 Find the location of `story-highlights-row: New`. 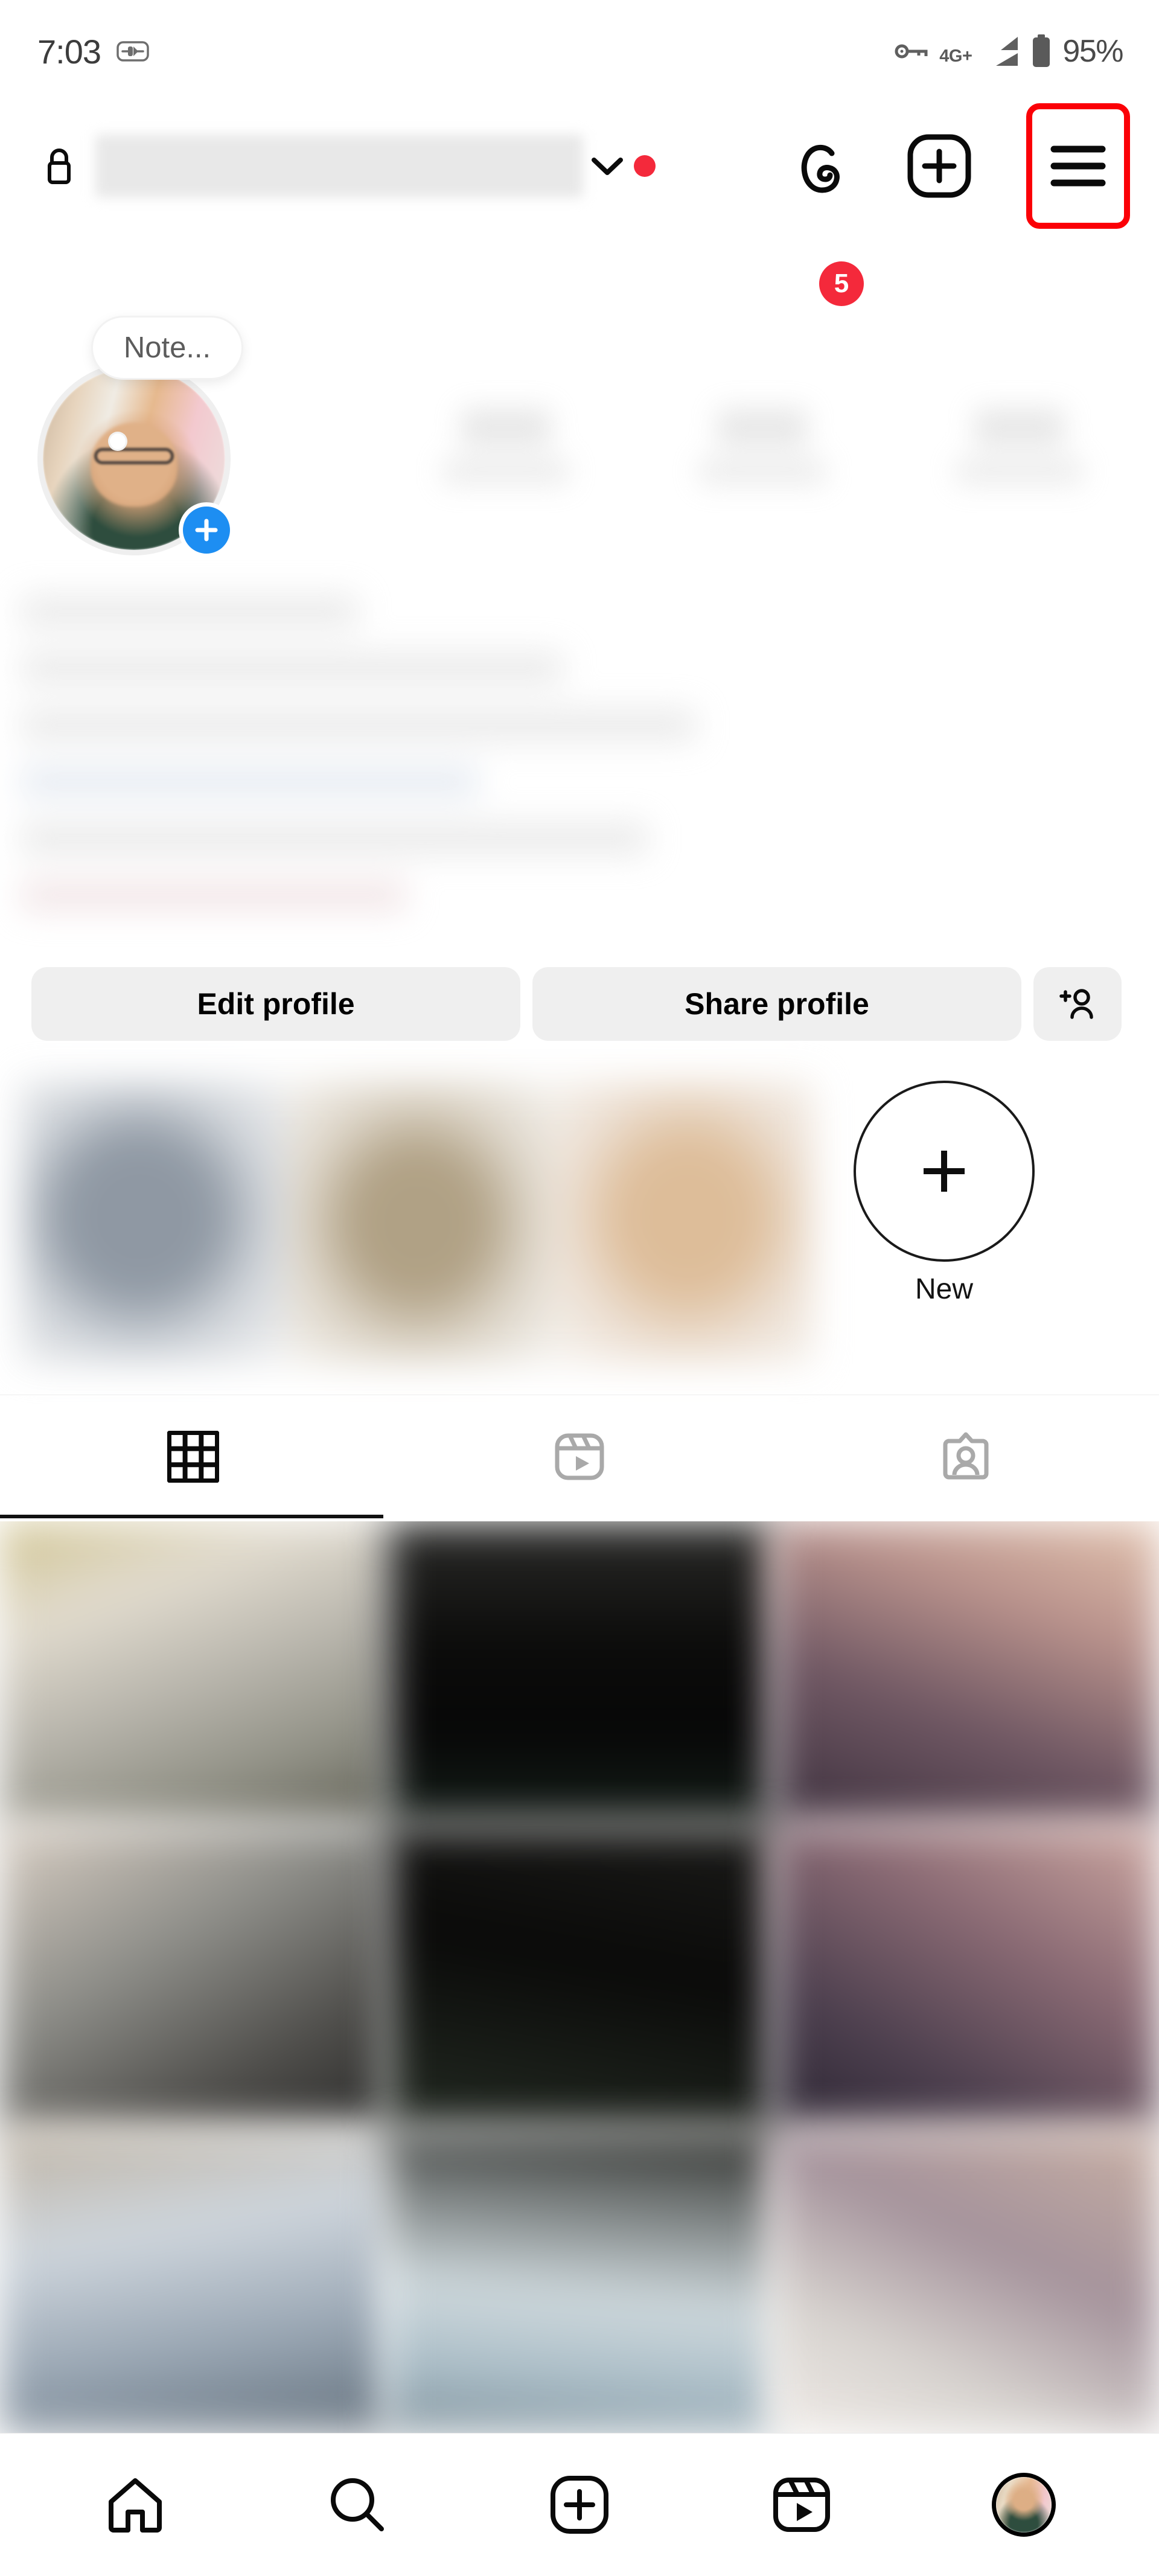

story-highlights-row: New is located at coordinates (582, 1223).